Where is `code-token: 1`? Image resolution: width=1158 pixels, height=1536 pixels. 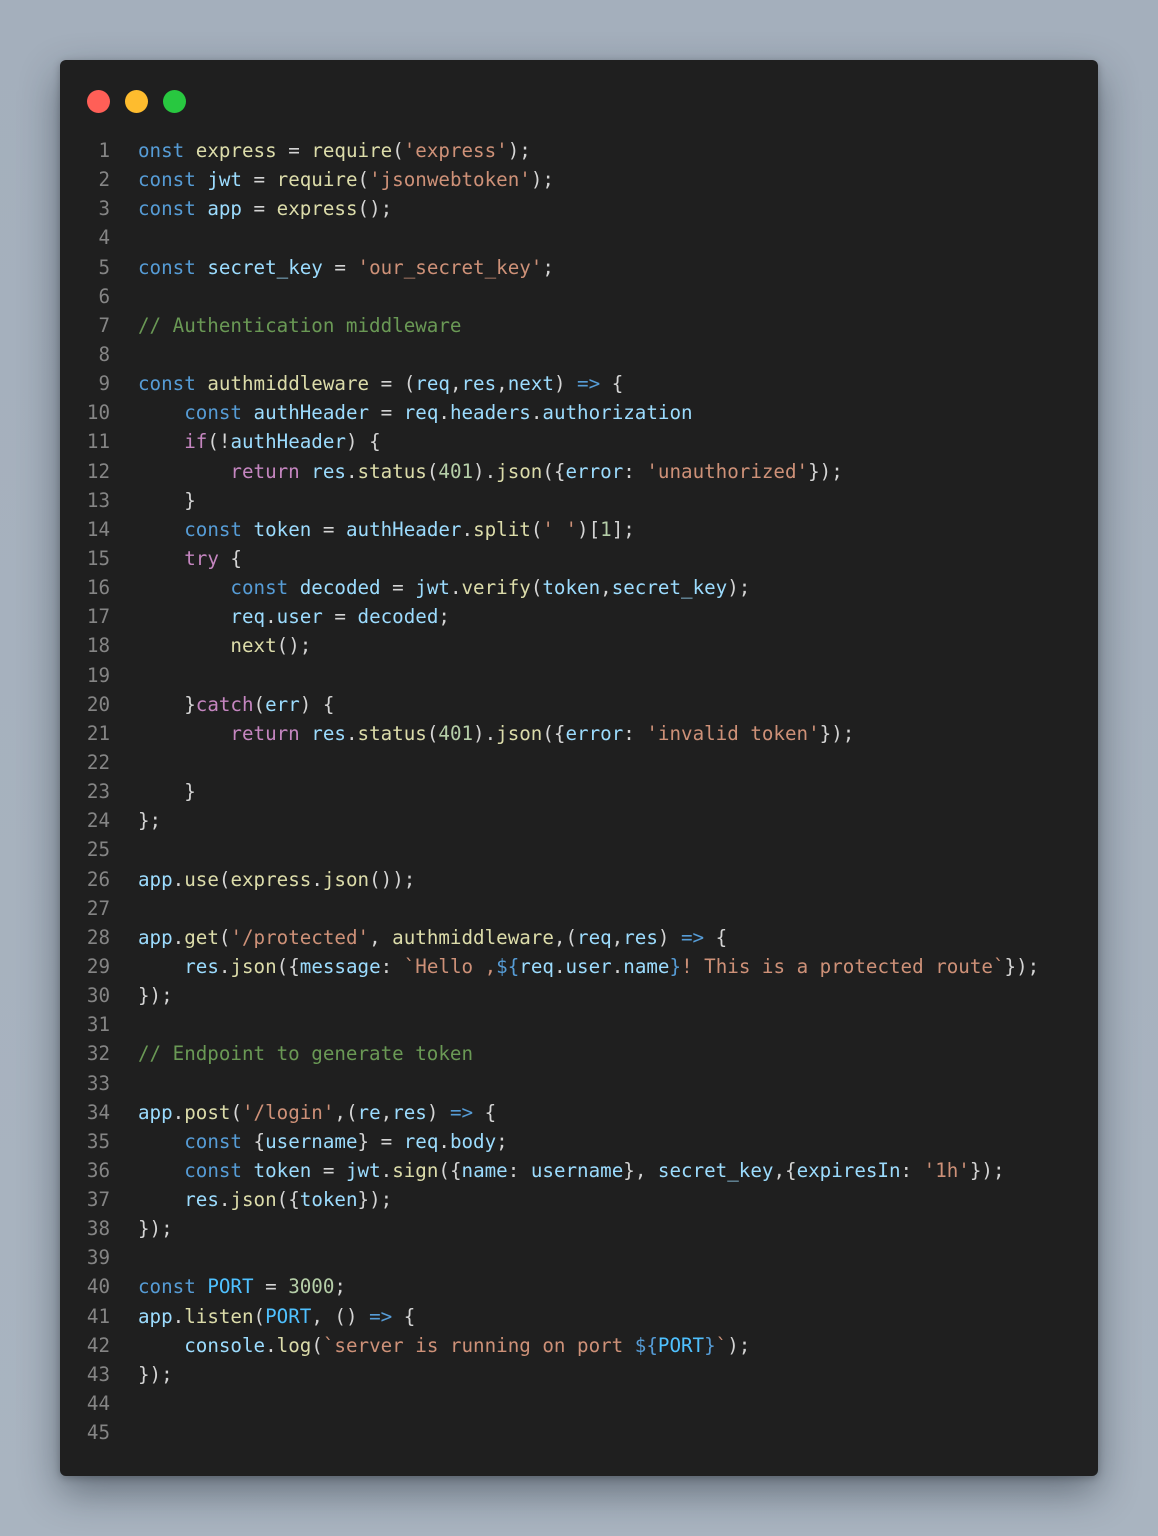
code-token: 1 is located at coordinates (606, 529).